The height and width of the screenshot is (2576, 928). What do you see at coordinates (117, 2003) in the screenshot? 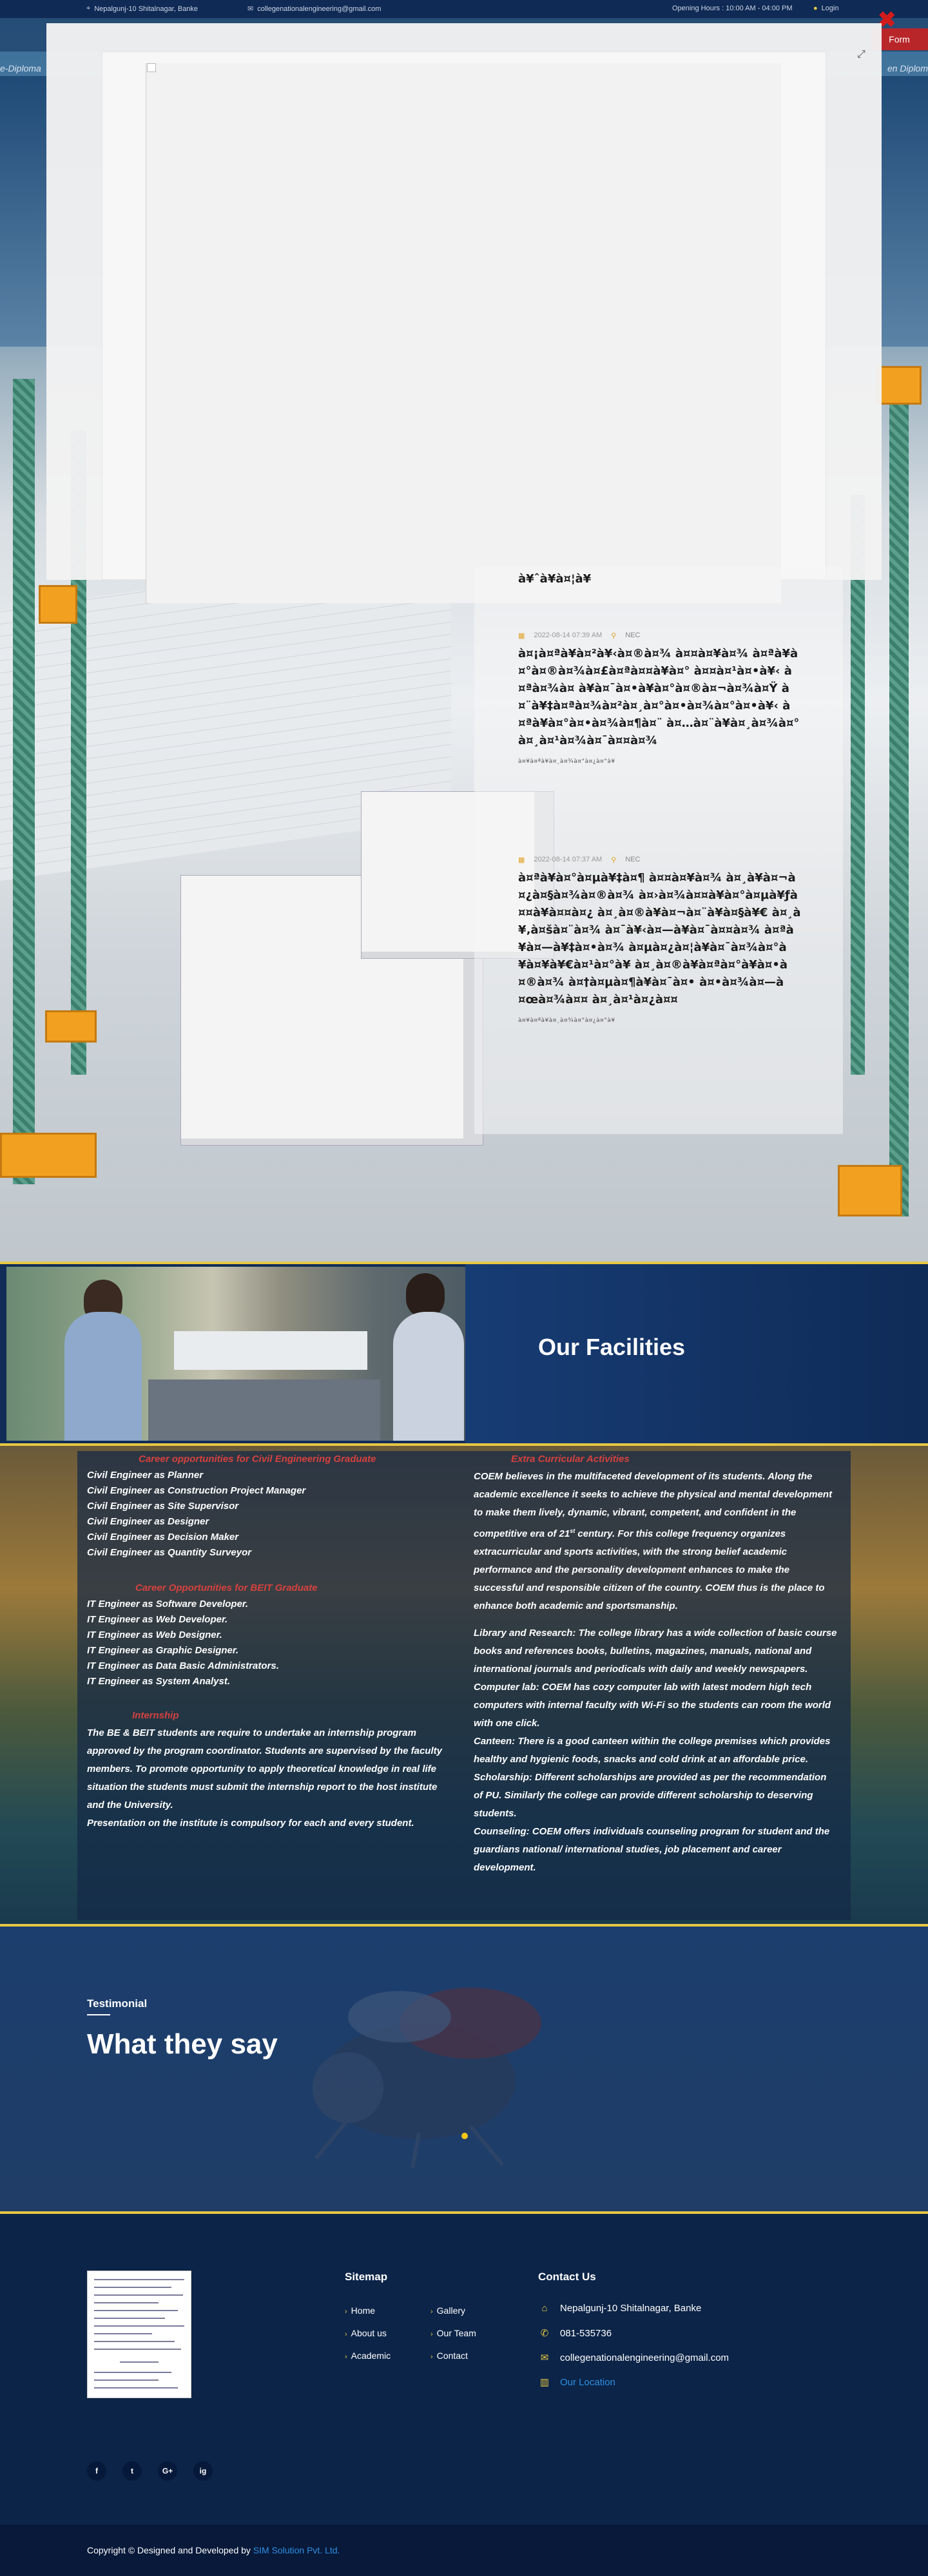
I see `testimonial-label: Testimonial` at bounding box center [117, 2003].